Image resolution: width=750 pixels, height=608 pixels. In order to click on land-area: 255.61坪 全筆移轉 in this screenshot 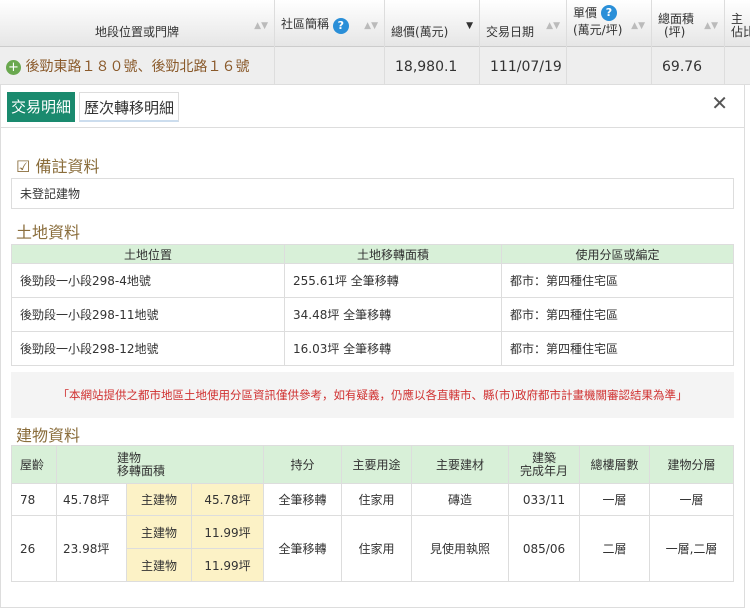, I will do `click(393, 280)`.